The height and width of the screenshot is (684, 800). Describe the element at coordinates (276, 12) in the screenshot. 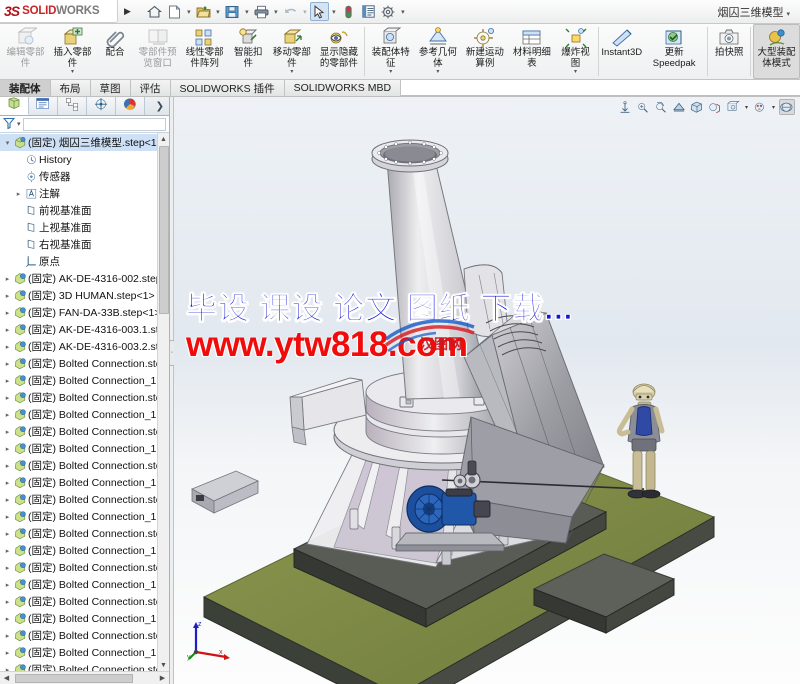

I see `print-caret-icon: ▾` at that location.